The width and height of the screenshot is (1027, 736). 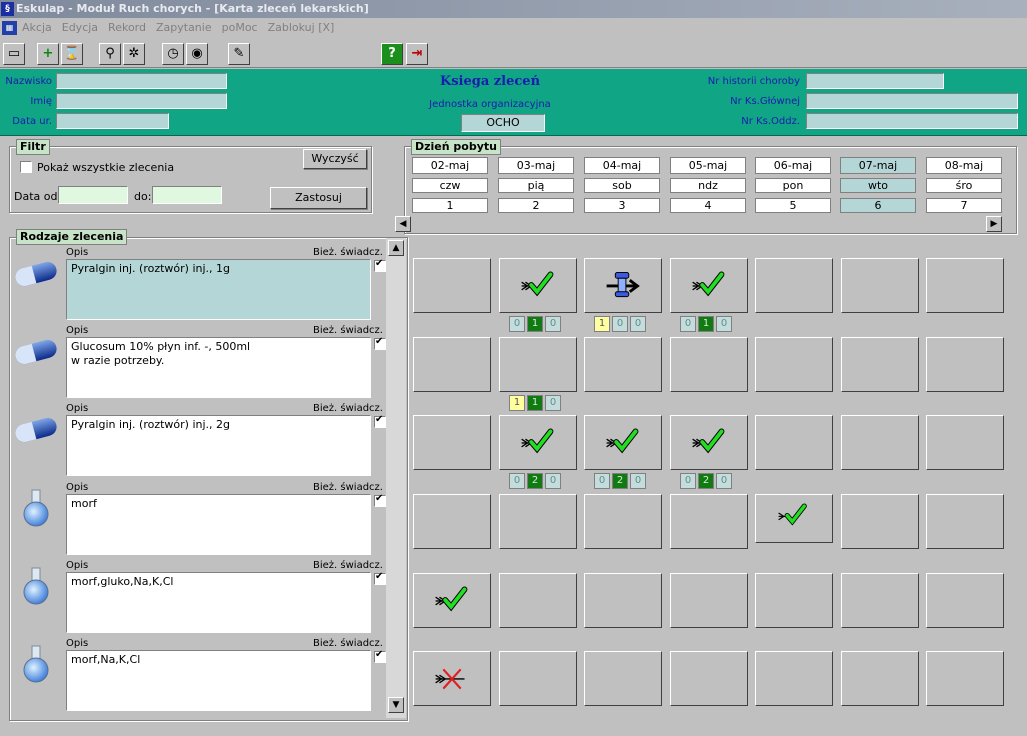 What do you see at coordinates (392, 54) in the screenshot?
I see `help-icon: ?` at bounding box center [392, 54].